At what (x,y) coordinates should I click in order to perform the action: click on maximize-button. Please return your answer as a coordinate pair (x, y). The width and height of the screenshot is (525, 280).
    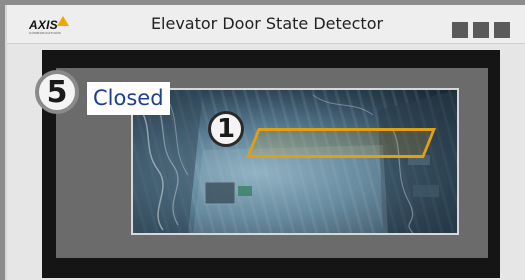
    Looking at the image, I should click on (481, 30).